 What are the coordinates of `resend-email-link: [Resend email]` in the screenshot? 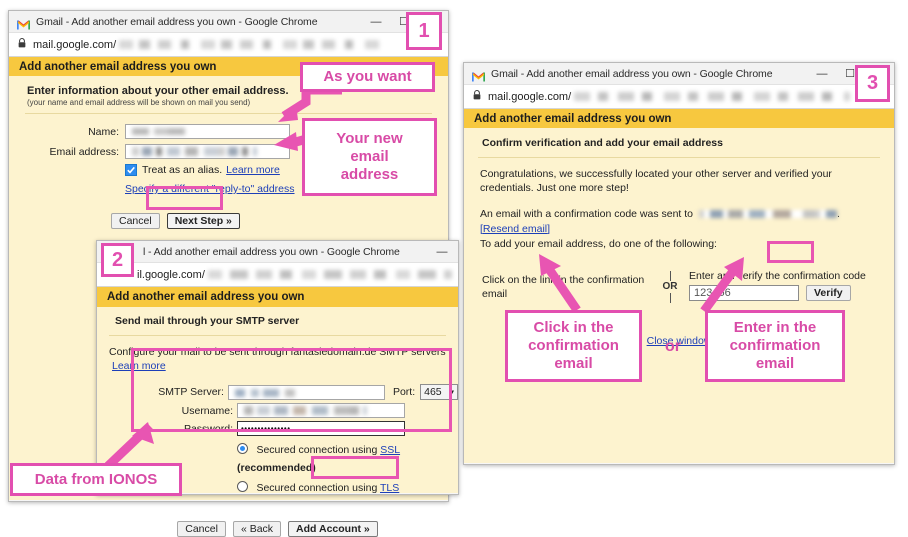 It's located at (515, 229).